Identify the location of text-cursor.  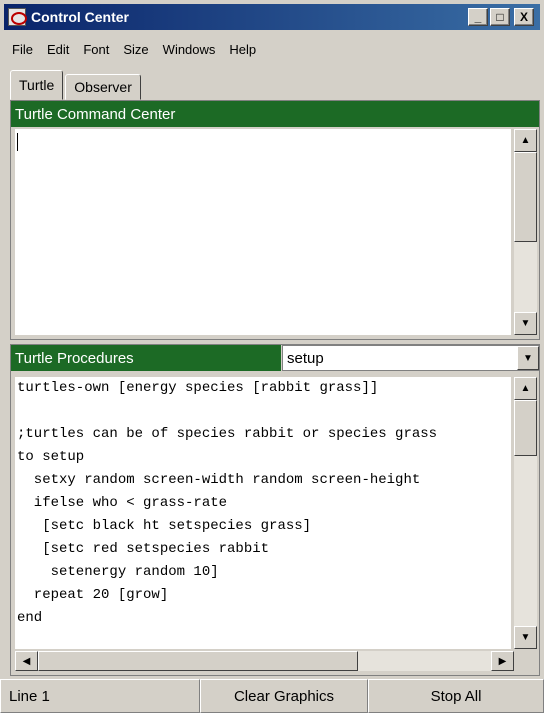
(17, 142).